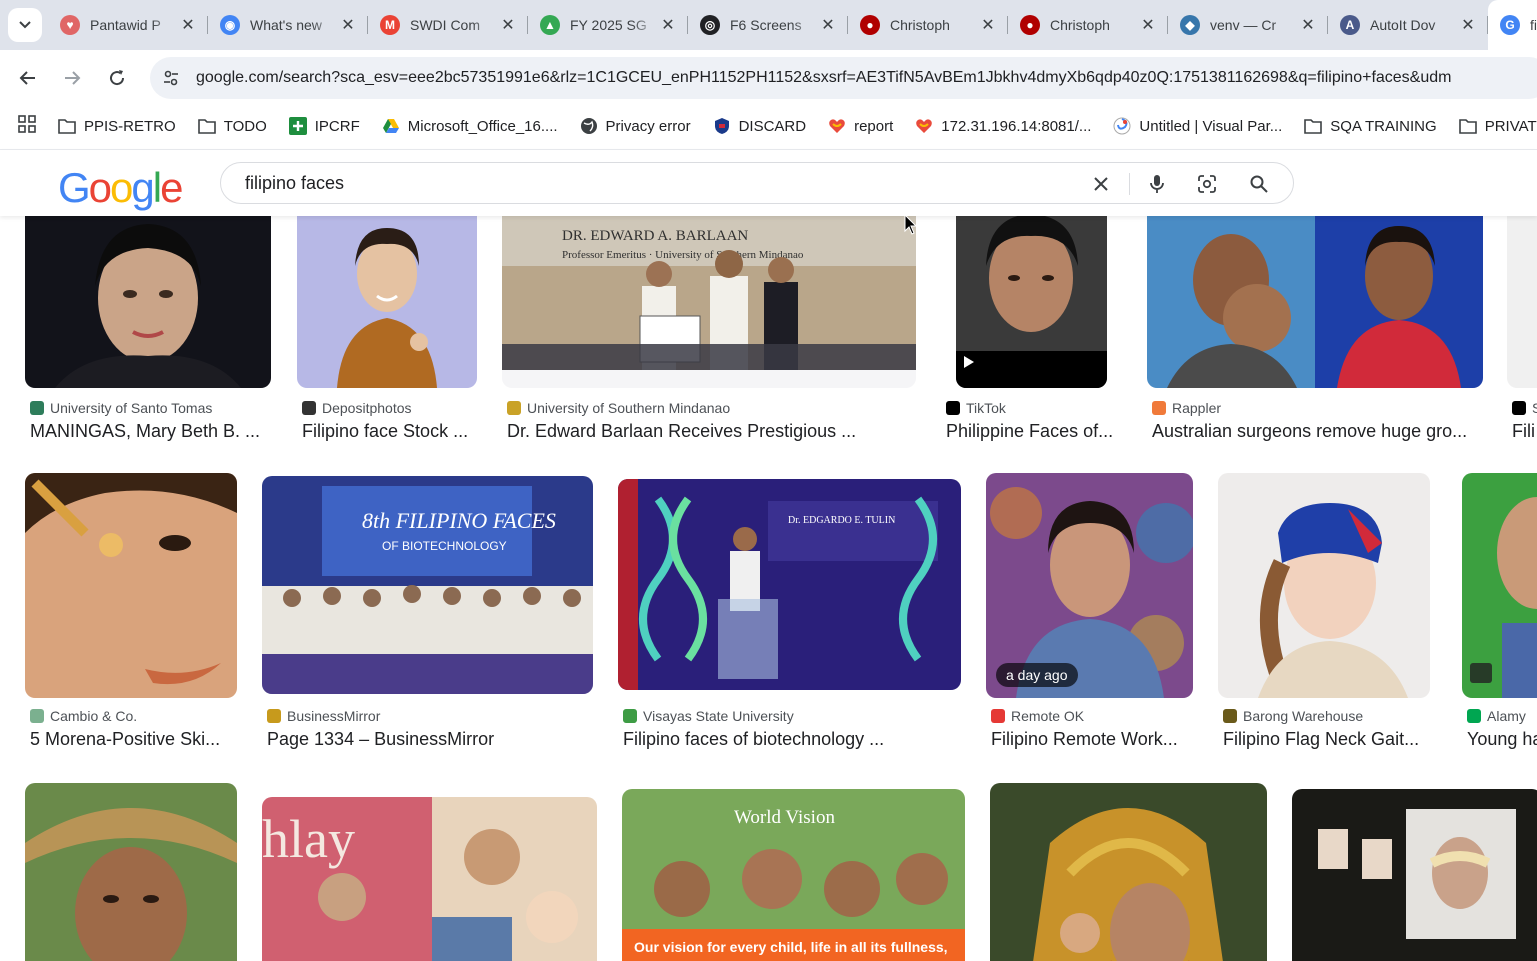 This screenshot has width=1537, height=961. Describe the element at coordinates (448, 25) in the screenshot. I see `tab: M SWDI Com ✕` at that location.